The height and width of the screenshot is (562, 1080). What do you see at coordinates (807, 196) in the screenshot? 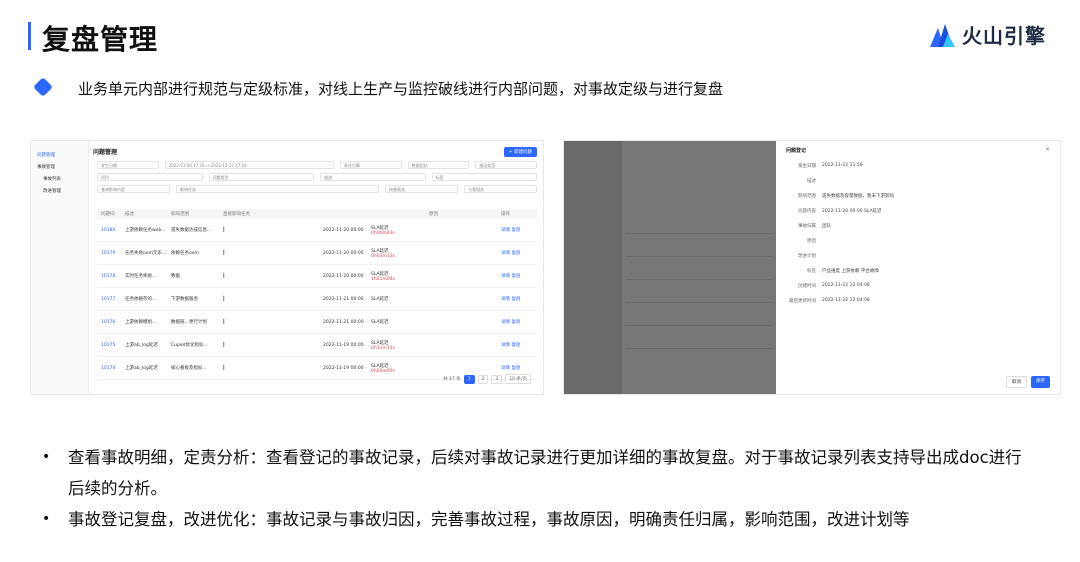
I see `field-label: 影响范围` at bounding box center [807, 196].